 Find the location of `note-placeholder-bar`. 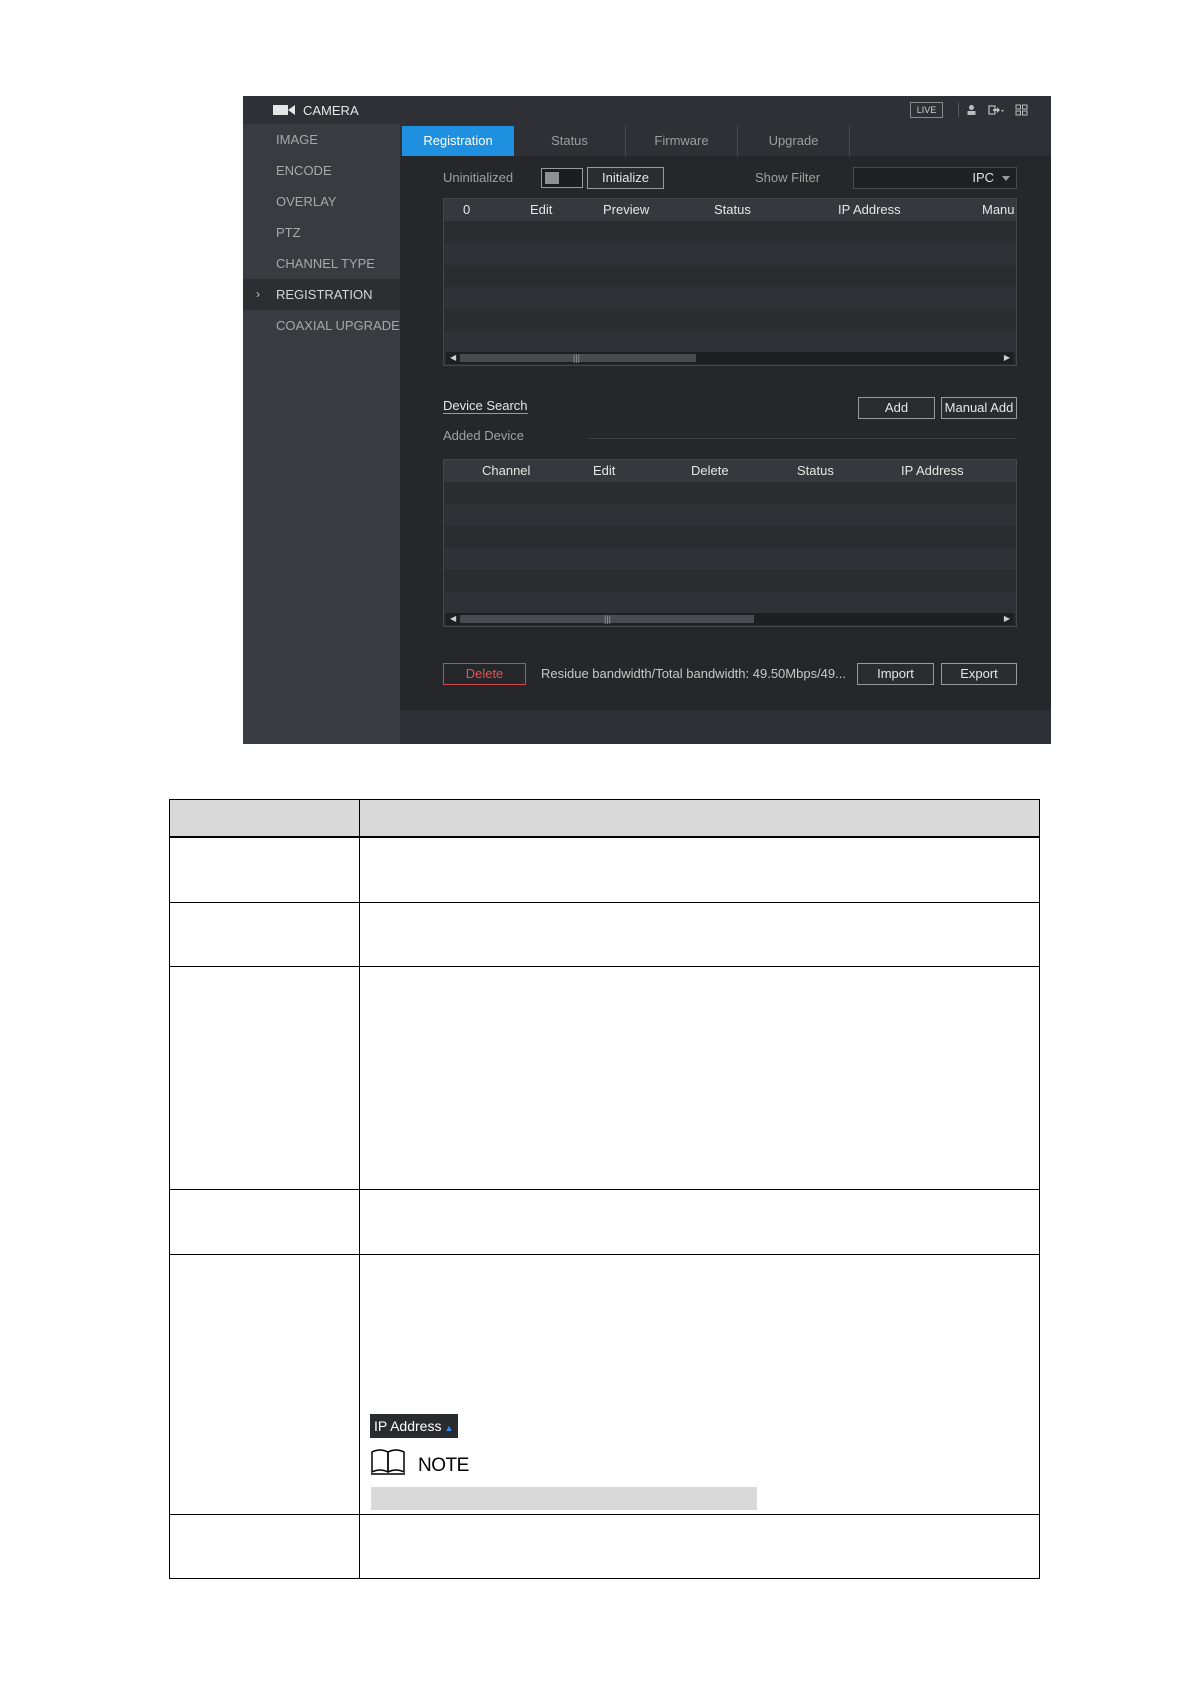

note-placeholder-bar is located at coordinates (564, 1498).